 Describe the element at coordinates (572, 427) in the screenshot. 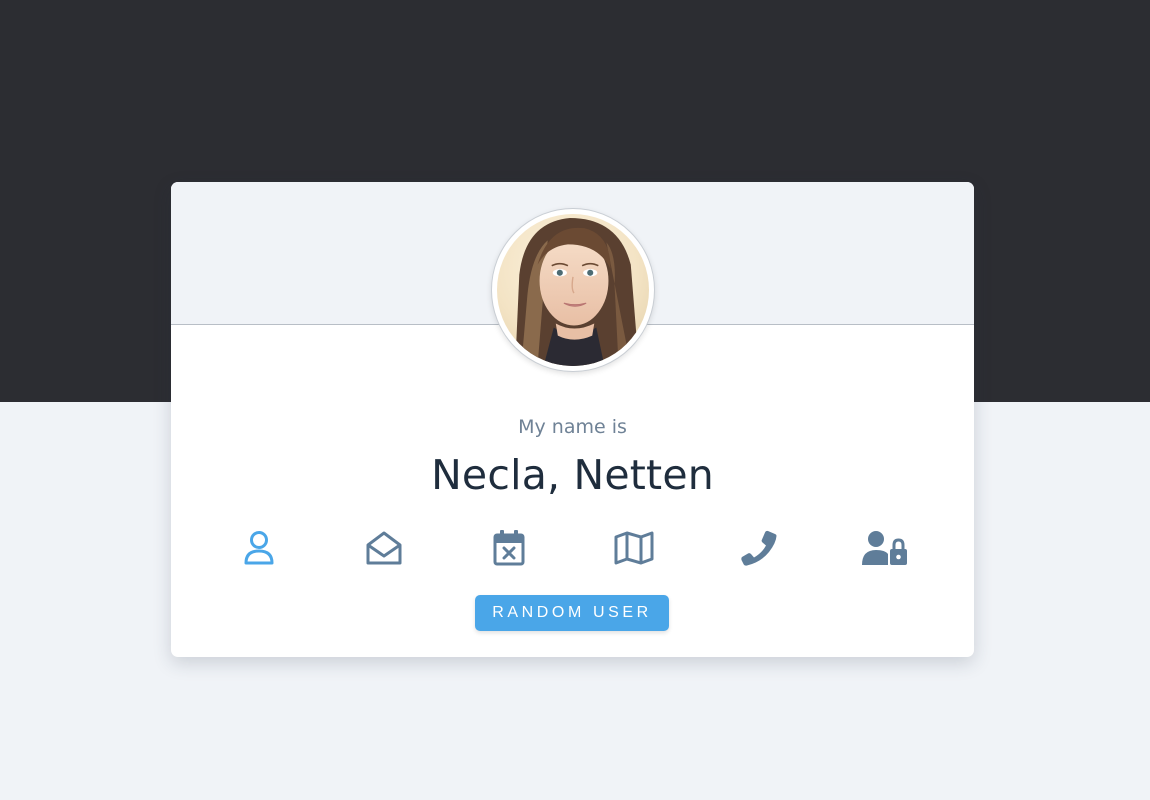

I see `intro-label: My name is` at that location.